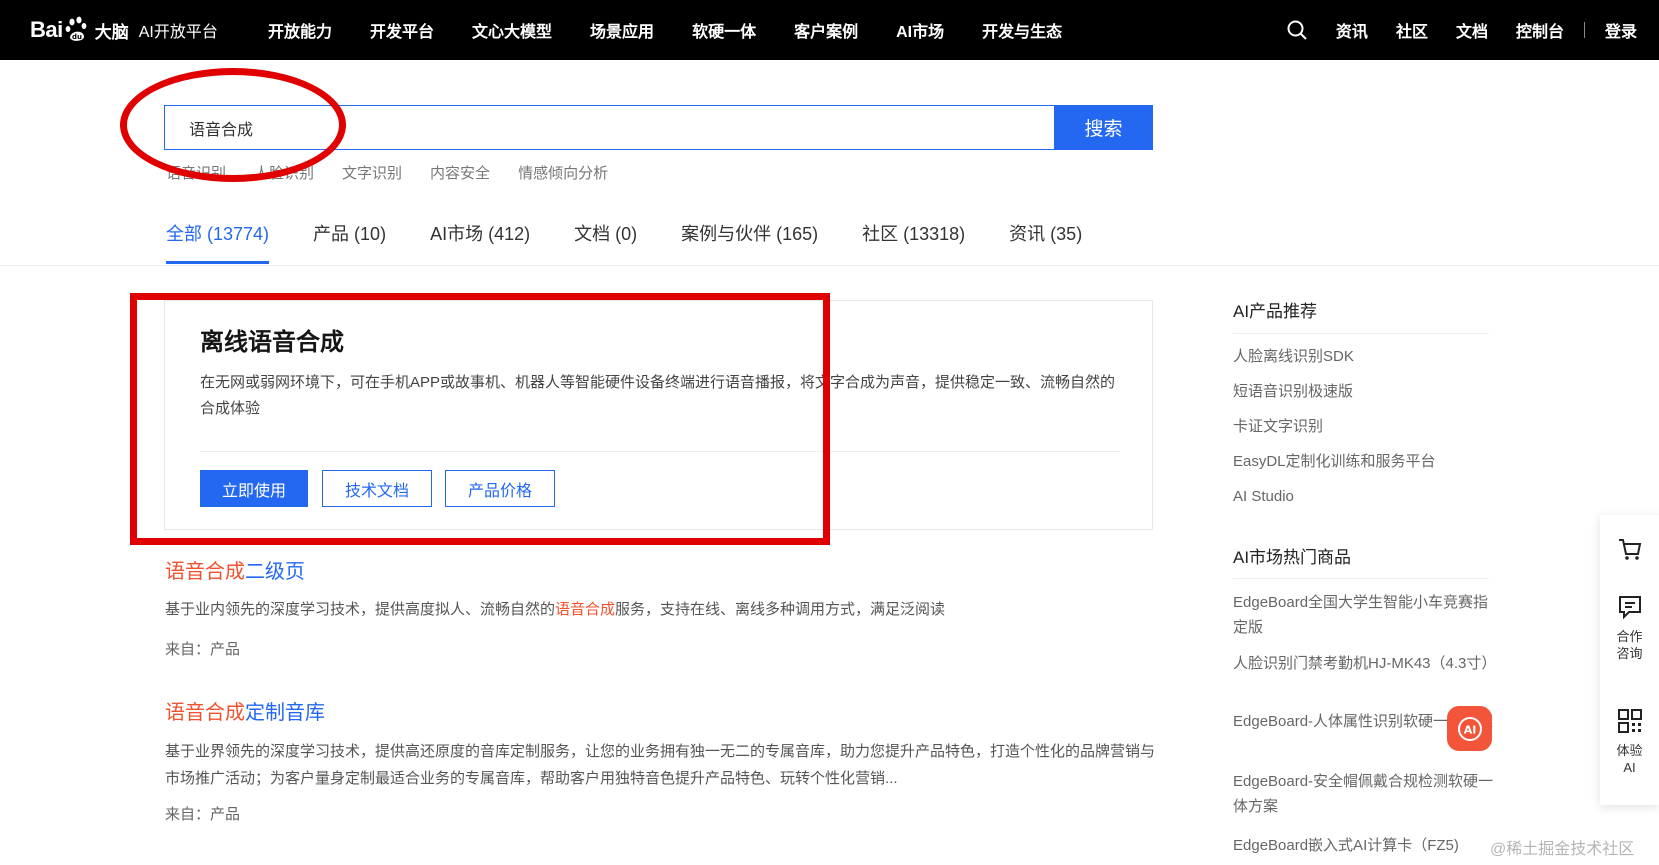 This screenshot has height=865, width=1659. I want to click on ai-bubble-text: AI, so click(1469, 729).